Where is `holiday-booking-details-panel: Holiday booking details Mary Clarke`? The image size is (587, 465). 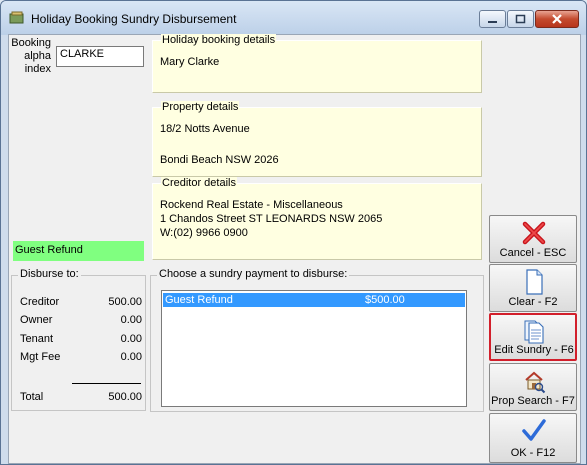
holiday-booking-details-panel: Holiday booking details Mary Clarke is located at coordinates (317, 63).